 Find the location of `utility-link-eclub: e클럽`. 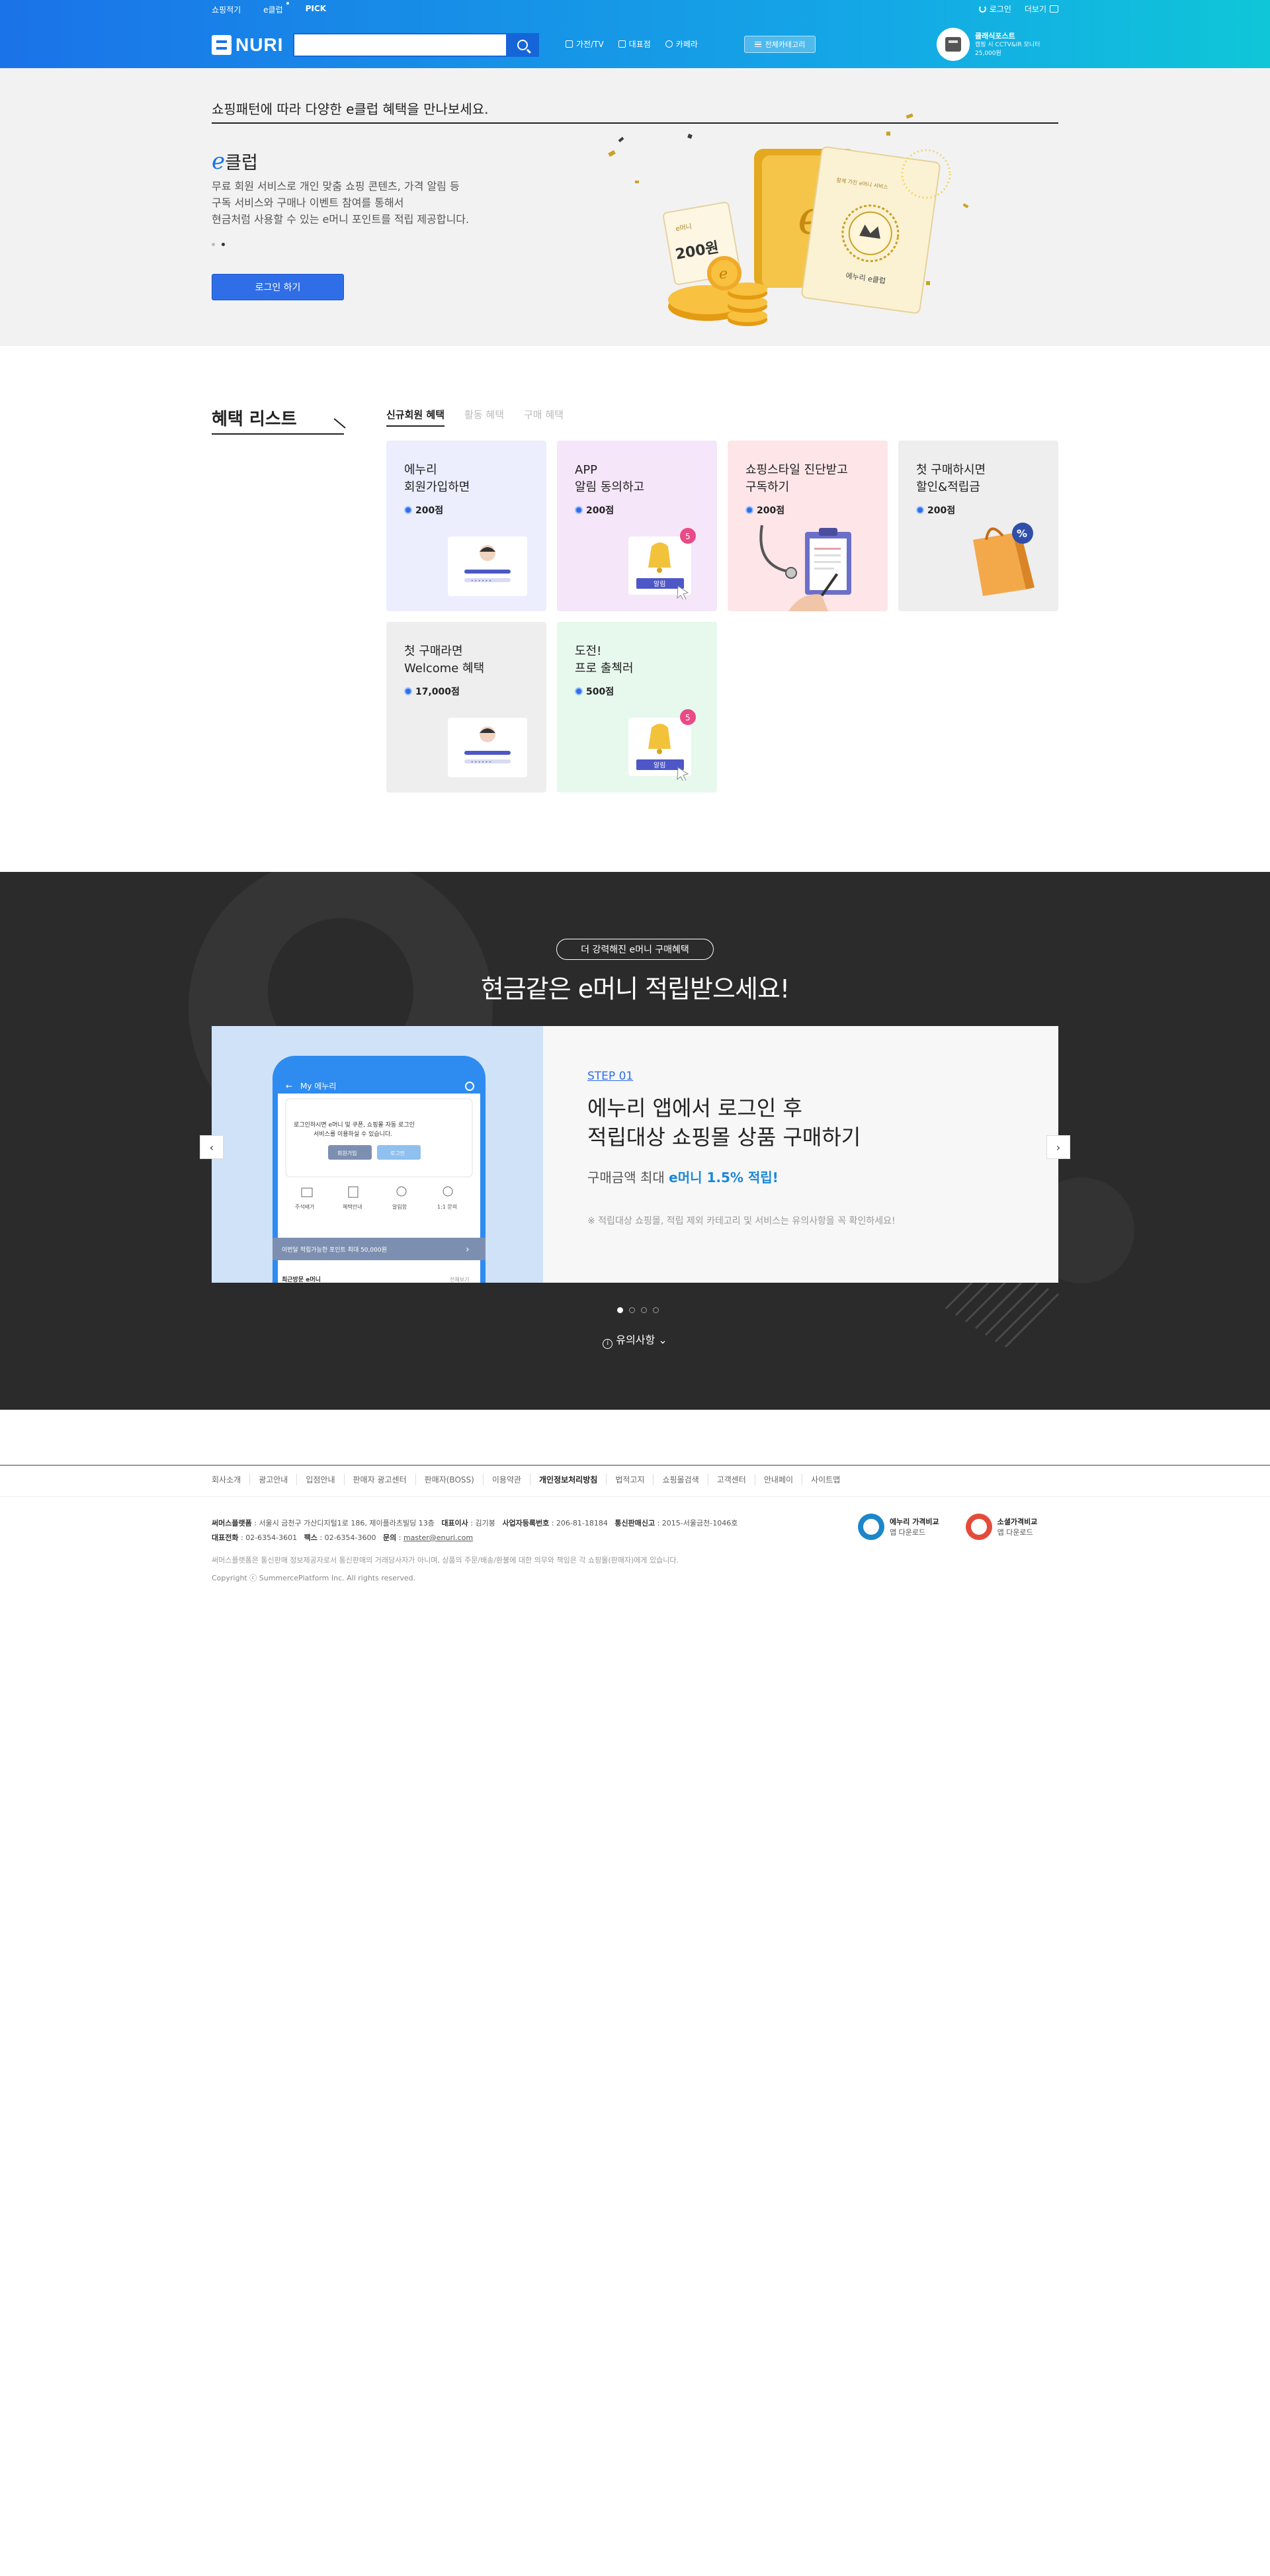

utility-link-eclub: e클럽 is located at coordinates (276, 8).